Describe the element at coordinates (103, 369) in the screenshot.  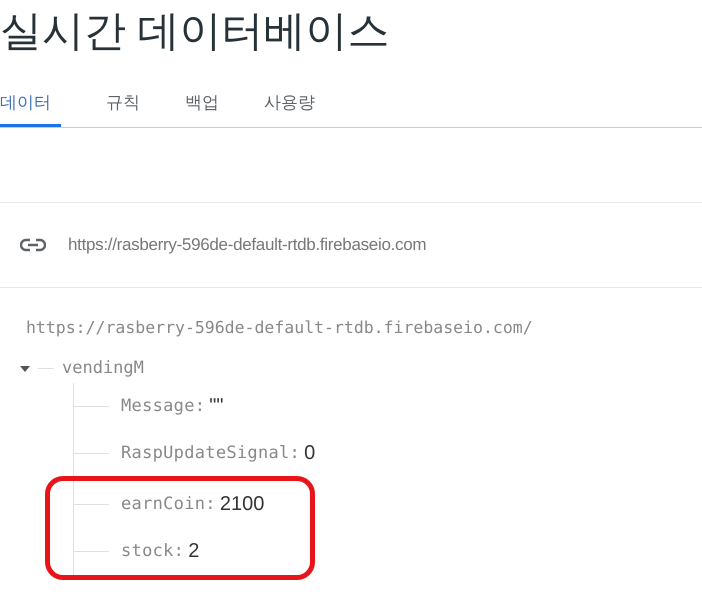
I see `tree-key: vendingM` at that location.